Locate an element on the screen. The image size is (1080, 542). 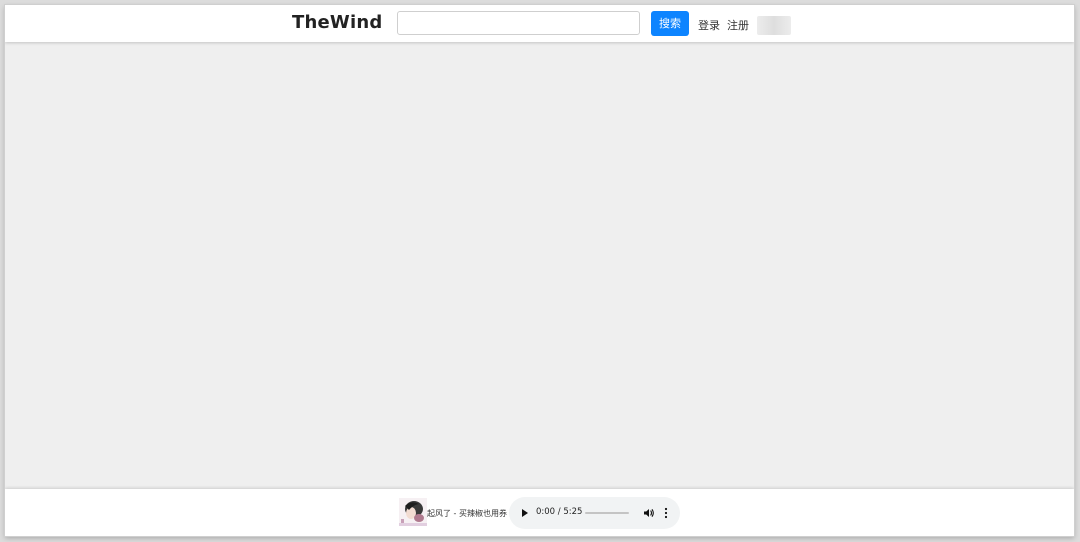
search-input is located at coordinates (518, 23).